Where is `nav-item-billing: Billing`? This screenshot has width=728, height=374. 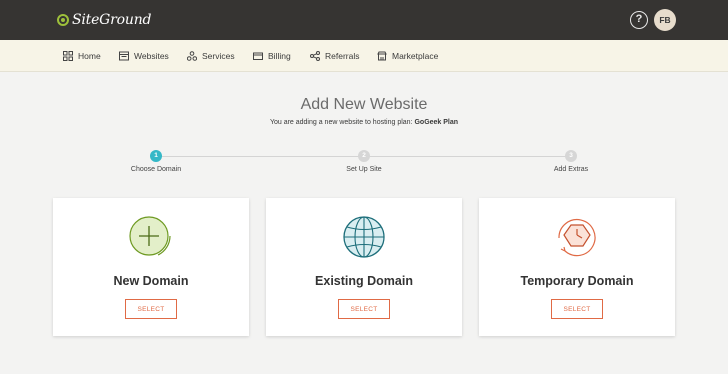 nav-item-billing: Billing is located at coordinates (272, 56).